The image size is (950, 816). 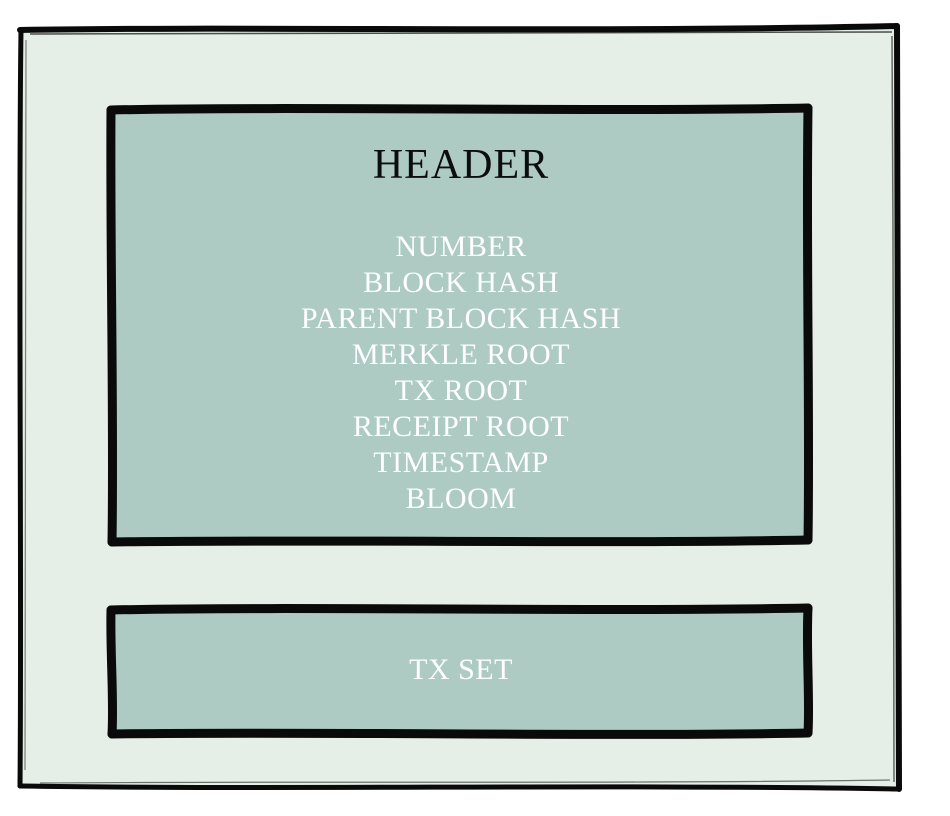 I want to click on header-field: BLOCK HASH, so click(x=461, y=282).